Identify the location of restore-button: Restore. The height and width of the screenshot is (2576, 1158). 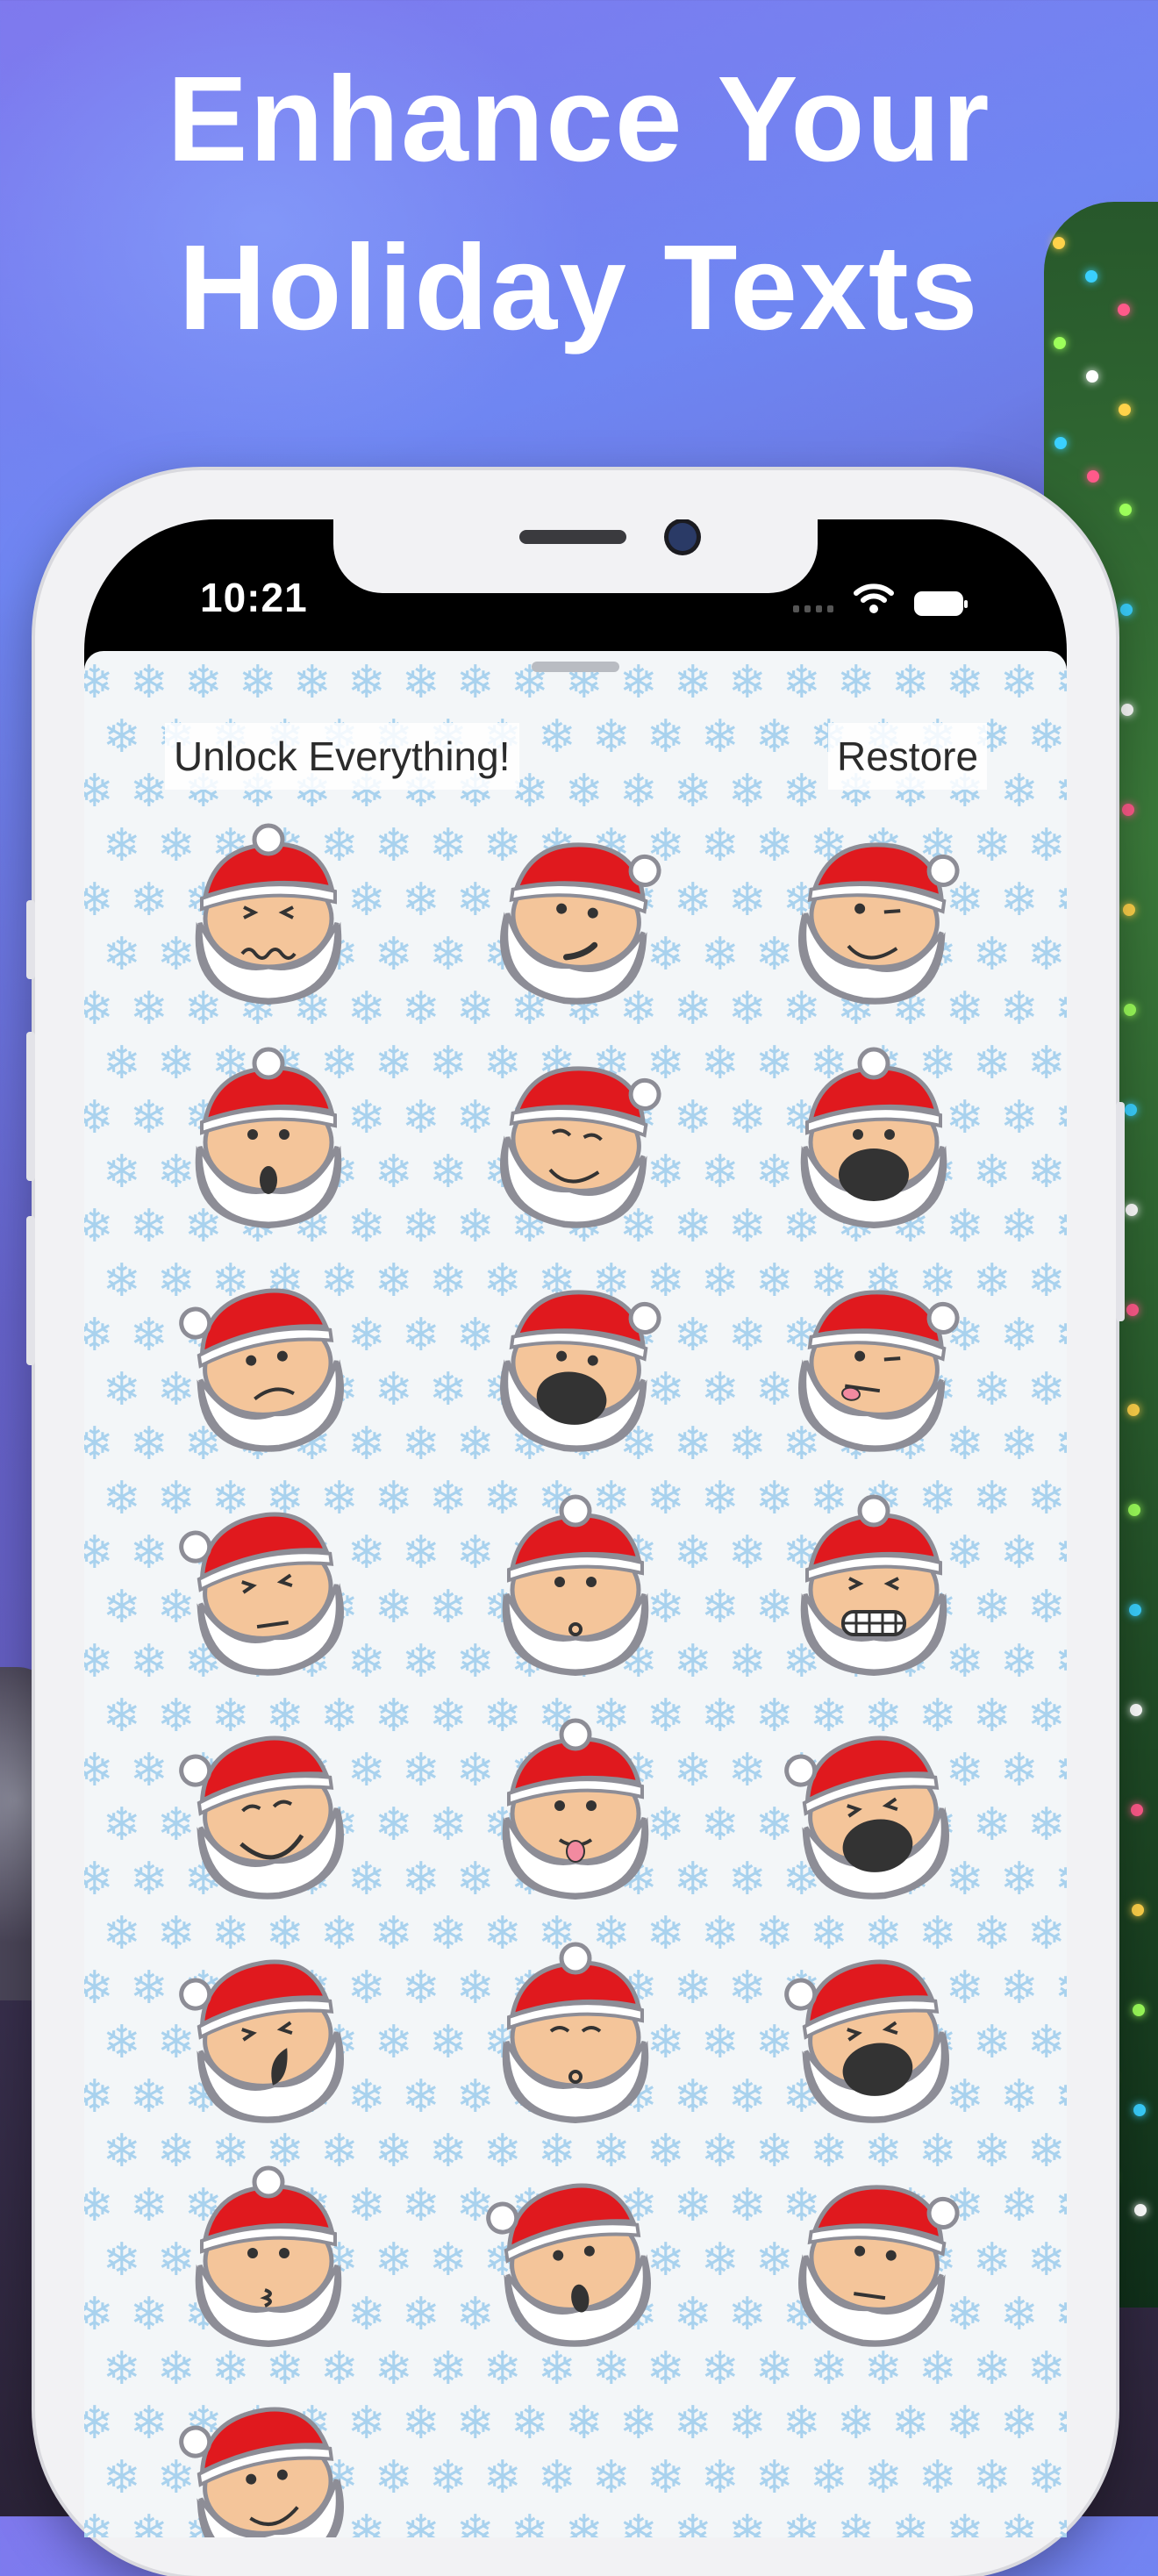
(908, 756).